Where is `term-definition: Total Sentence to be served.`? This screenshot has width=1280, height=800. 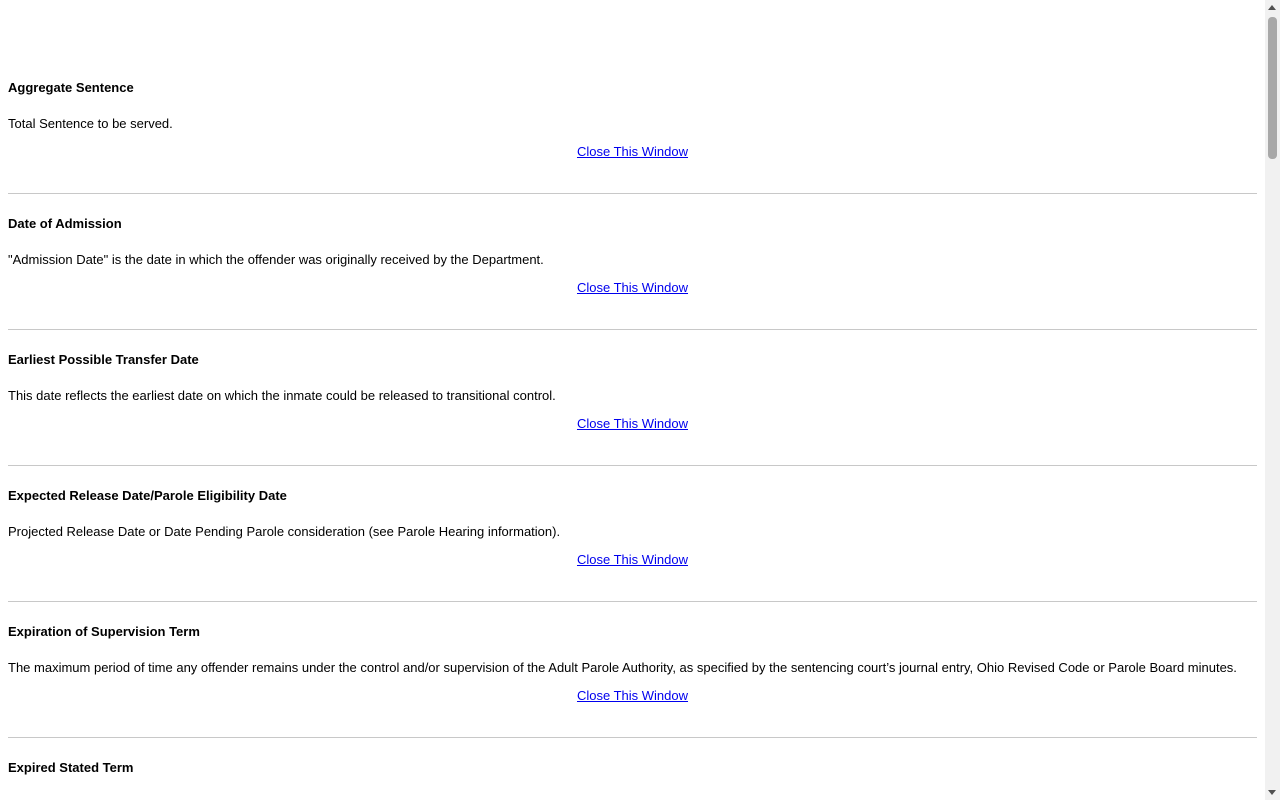
term-definition: Total Sentence to be served. is located at coordinates (90, 123).